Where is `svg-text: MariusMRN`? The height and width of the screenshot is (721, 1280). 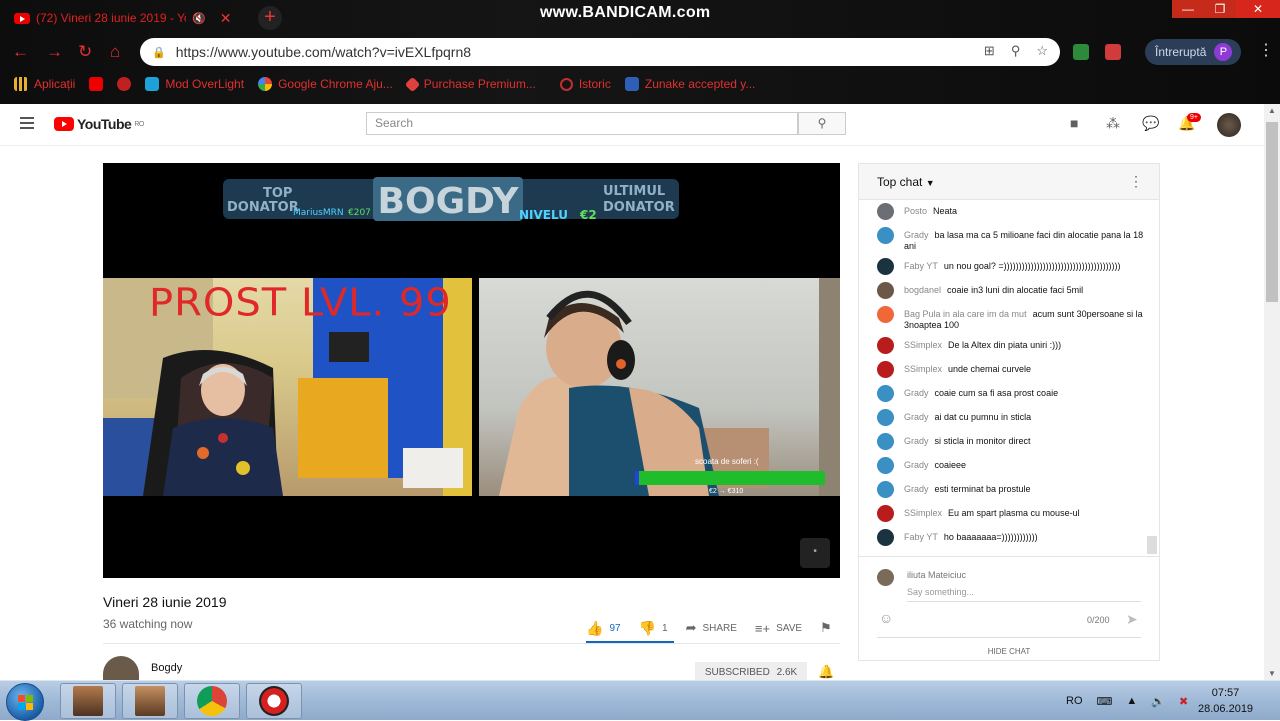 svg-text: MariusMRN is located at coordinates (318, 213).